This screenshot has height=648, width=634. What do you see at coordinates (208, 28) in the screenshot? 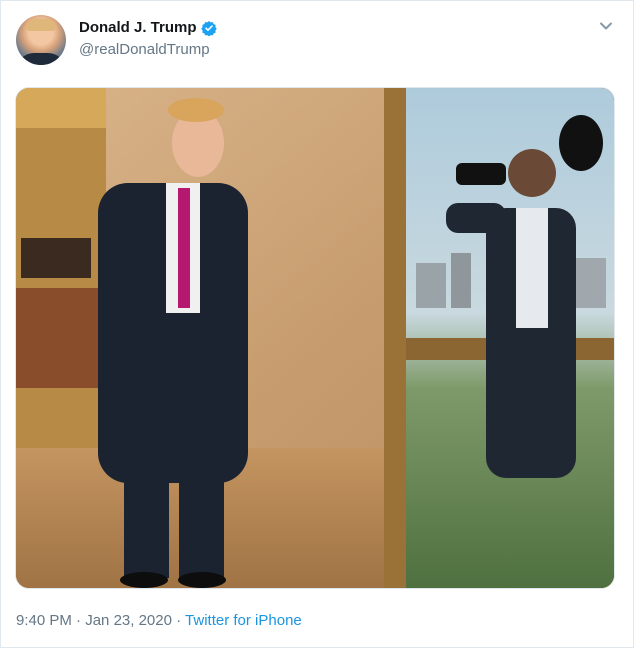
I see `verified-badge-icon` at bounding box center [208, 28].